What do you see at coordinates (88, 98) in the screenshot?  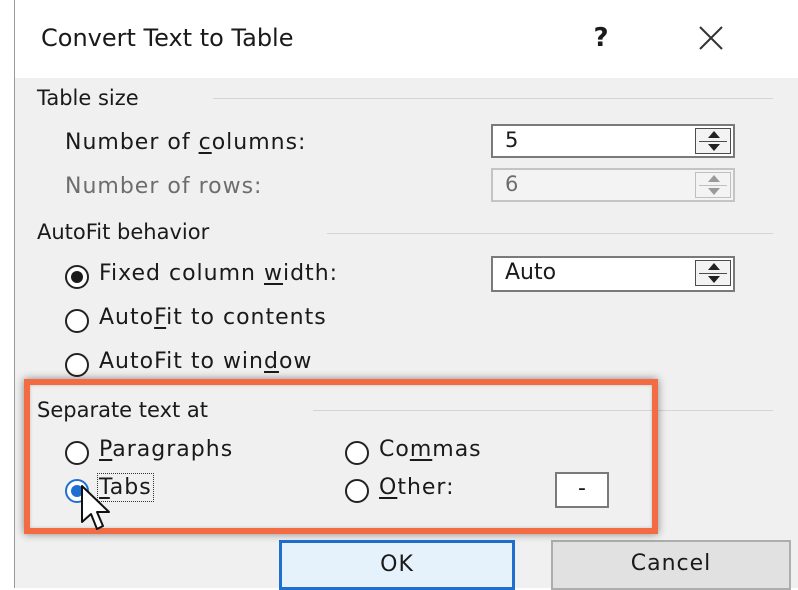 I see `table-size-group-label: Table size` at bounding box center [88, 98].